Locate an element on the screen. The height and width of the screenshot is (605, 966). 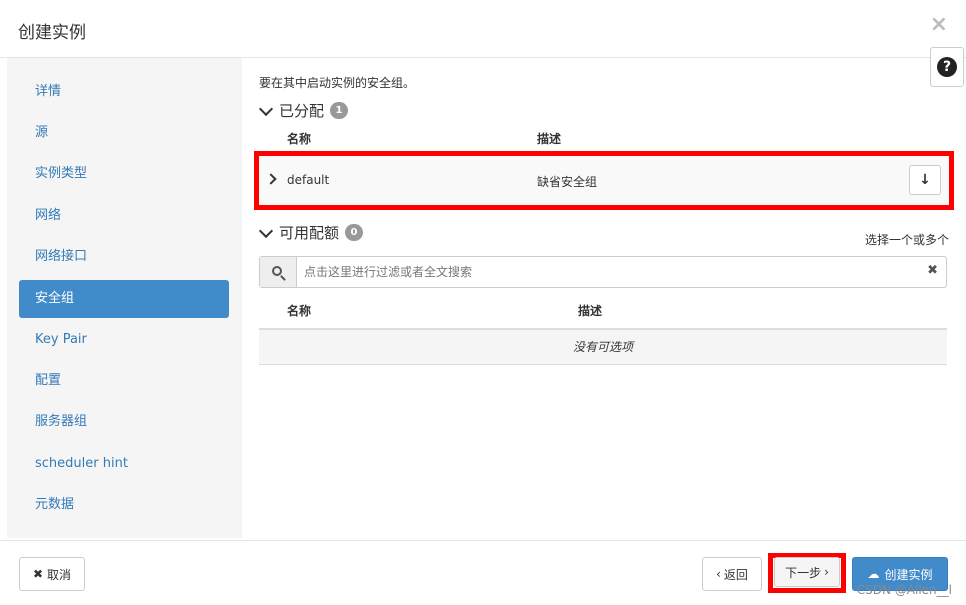
available-section-toggle: 可用配额 0 is located at coordinates (311, 232).